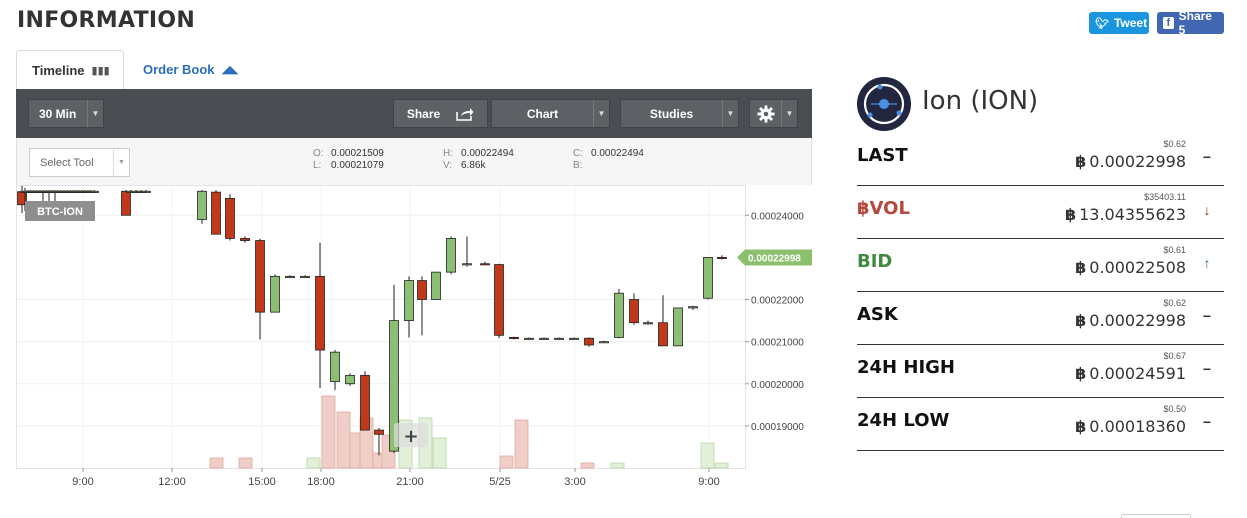 The height and width of the screenshot is (518, 1247). What do you see at coordinates (882, 155) in the screenshot?
I see `stat-label: LAST` at bounding box center [882, 155].